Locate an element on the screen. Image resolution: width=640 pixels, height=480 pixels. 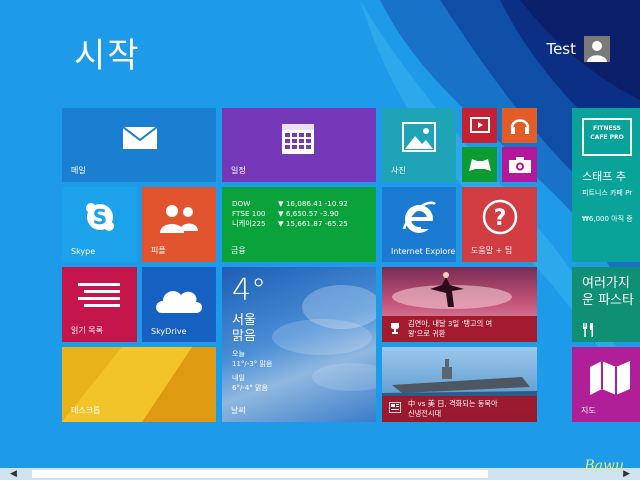
reading-list-icon is located at coordinates (99, 295).